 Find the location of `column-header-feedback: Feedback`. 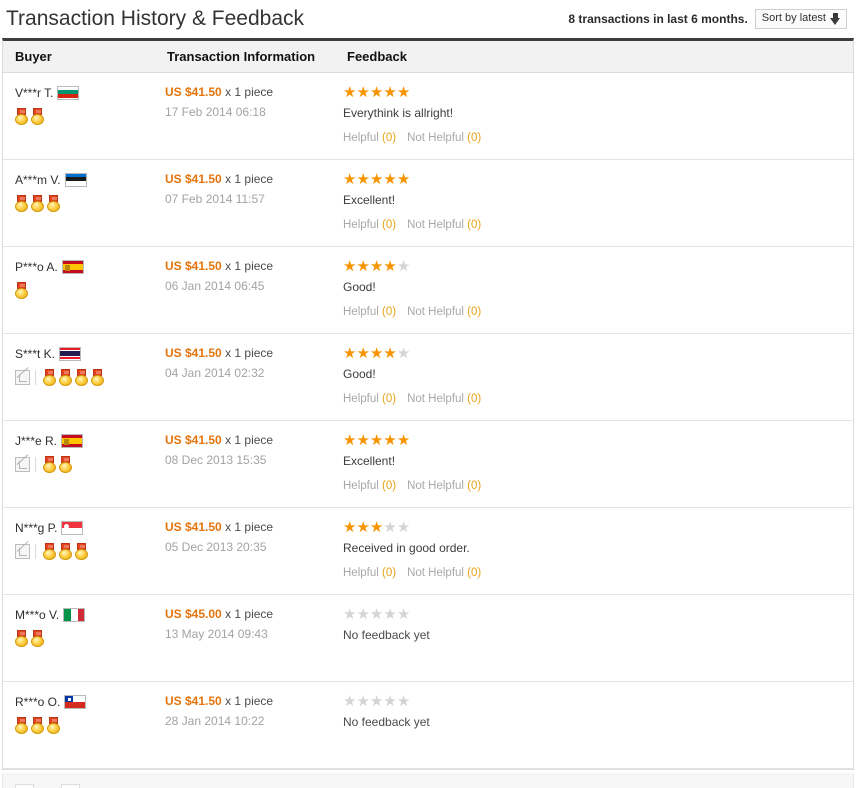

column-header-feedback: Feedback is located at coordinates (377, 56).